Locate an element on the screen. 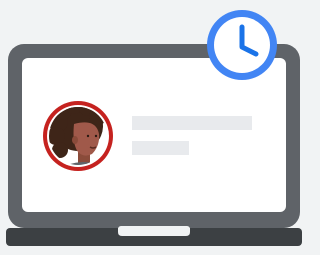 This screenshot has width=320, height=255. laptop-base is located at coordinates (154, 236).